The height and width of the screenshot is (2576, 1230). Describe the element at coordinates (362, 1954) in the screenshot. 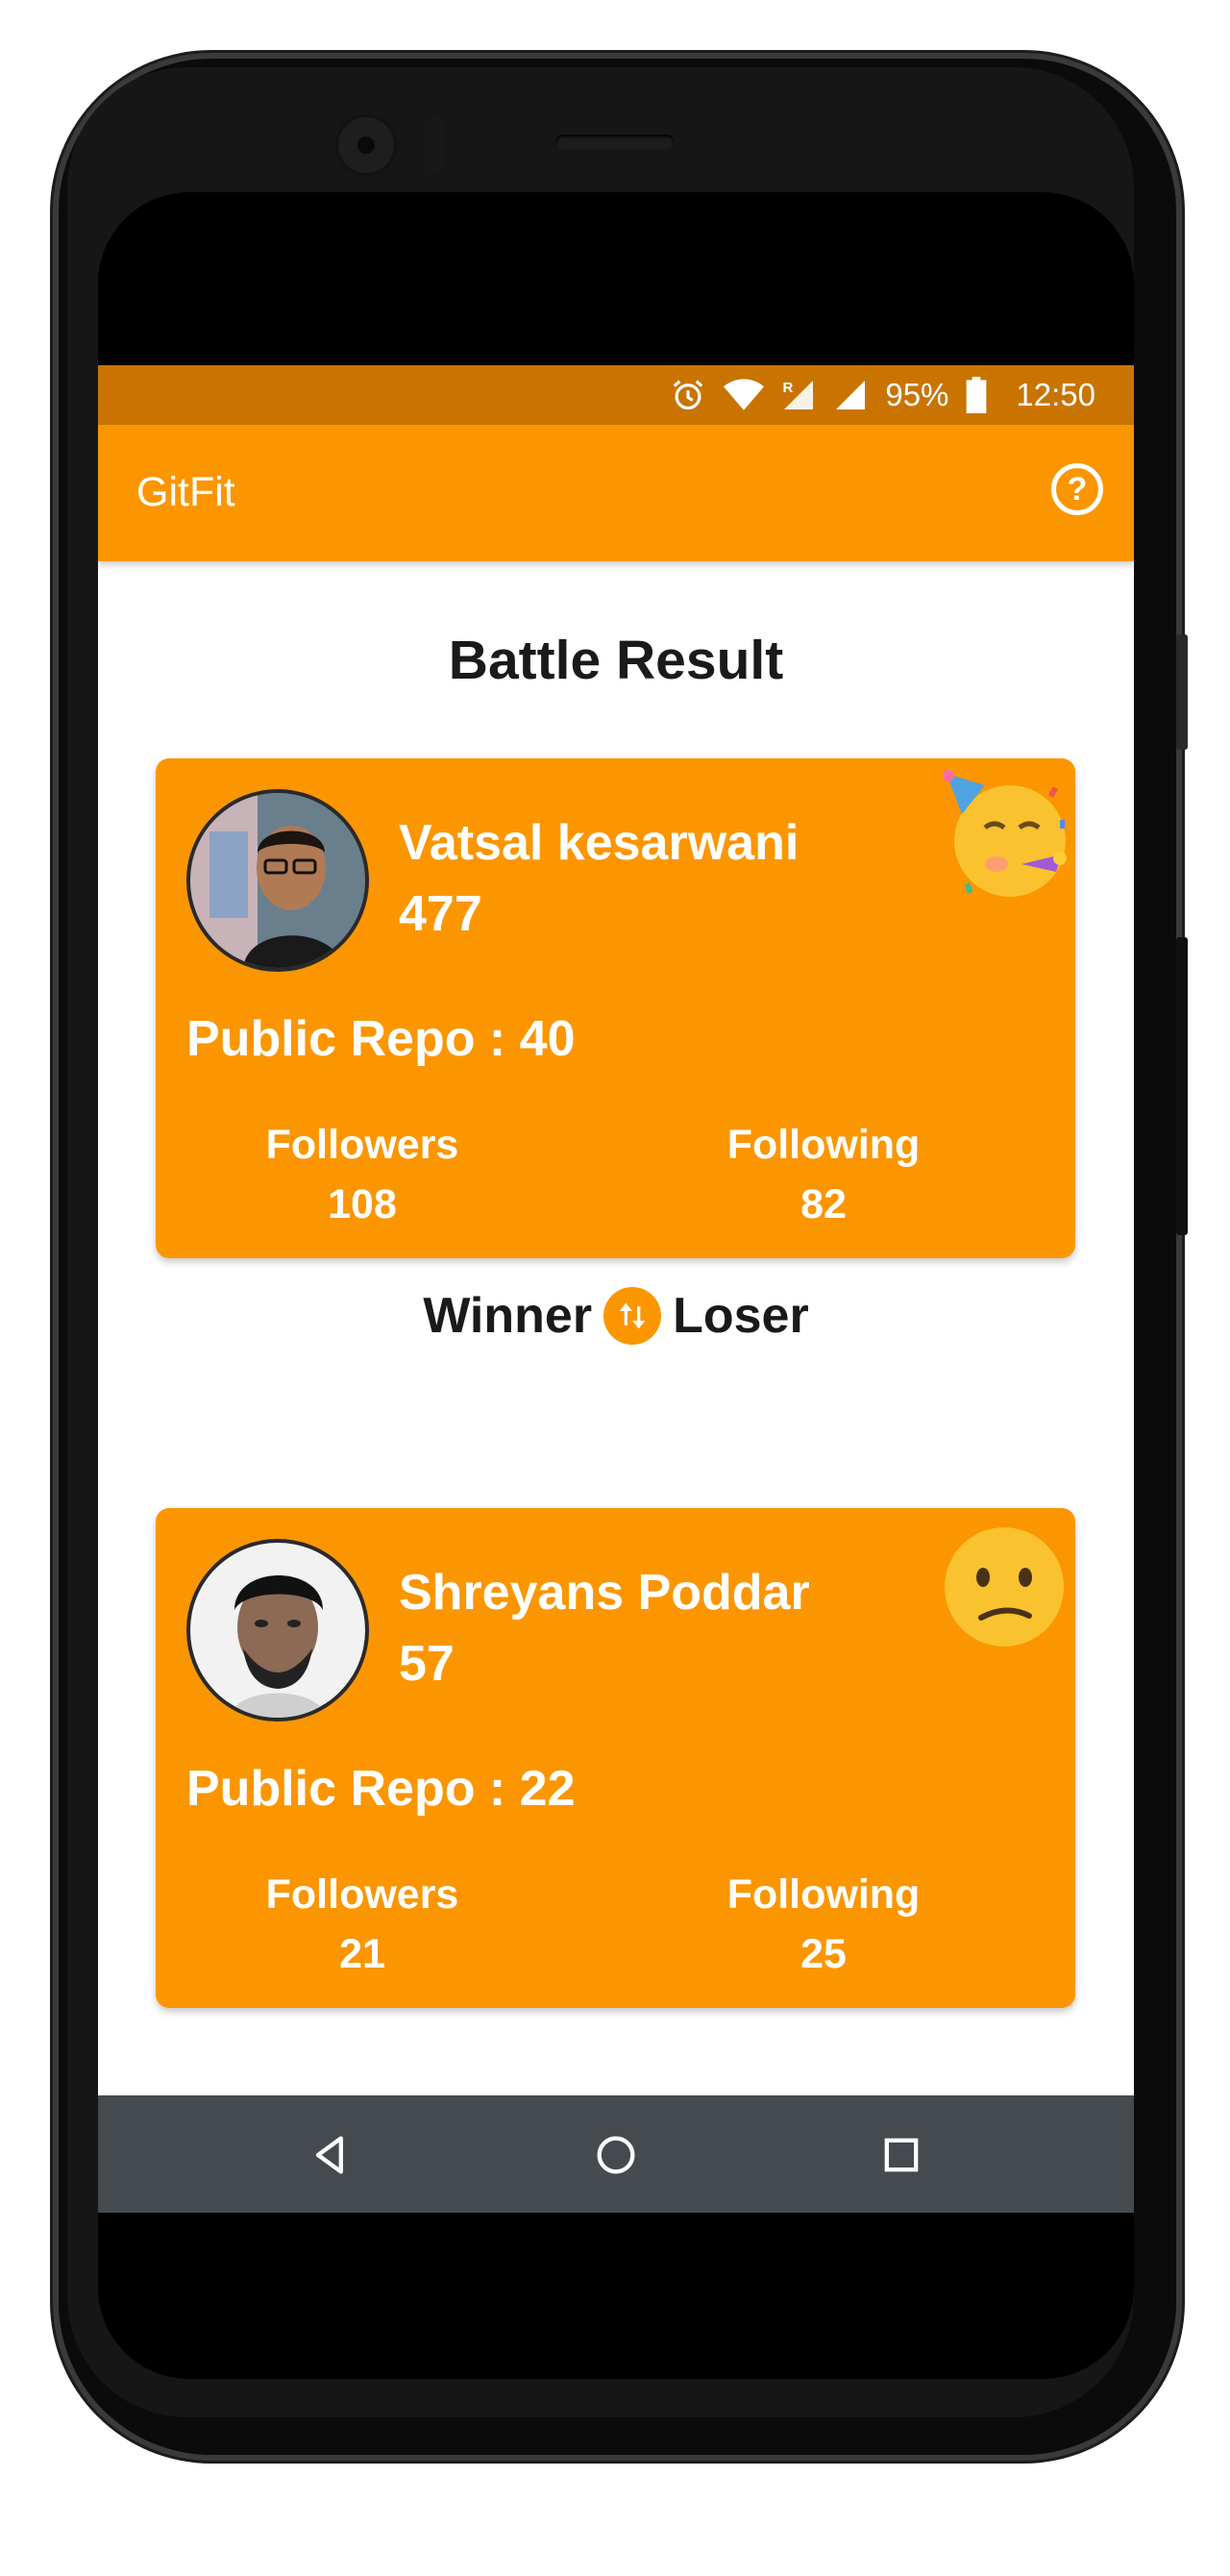

I see `followers-count: 21` at that location.